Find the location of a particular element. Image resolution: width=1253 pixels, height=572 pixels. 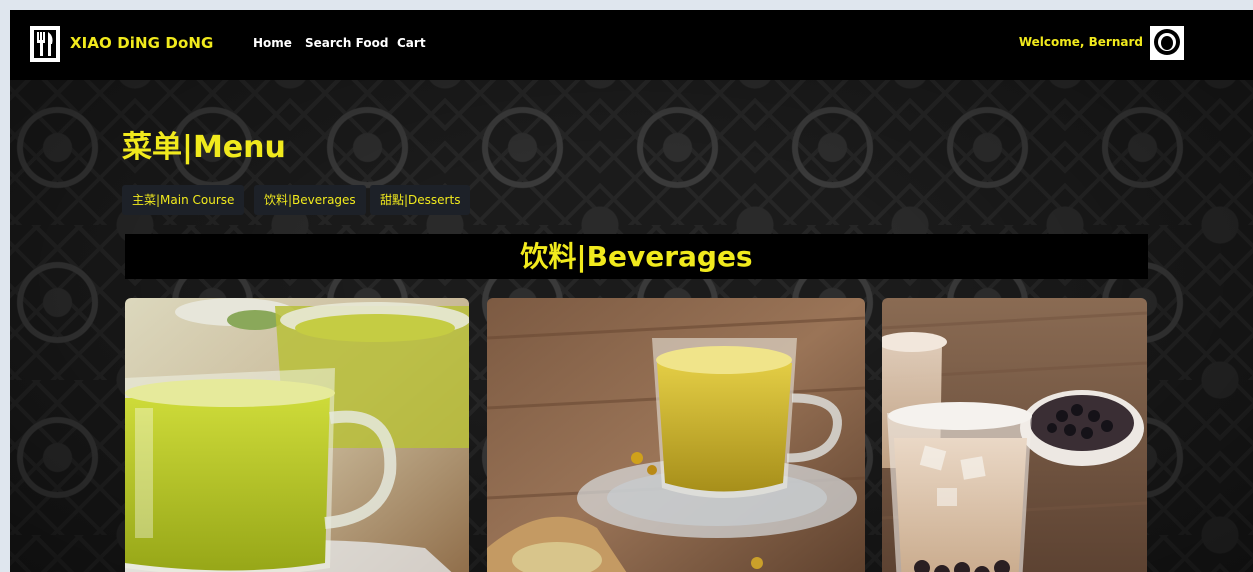

chrysanthemum-tea-image is located at coordinates (676, 435).